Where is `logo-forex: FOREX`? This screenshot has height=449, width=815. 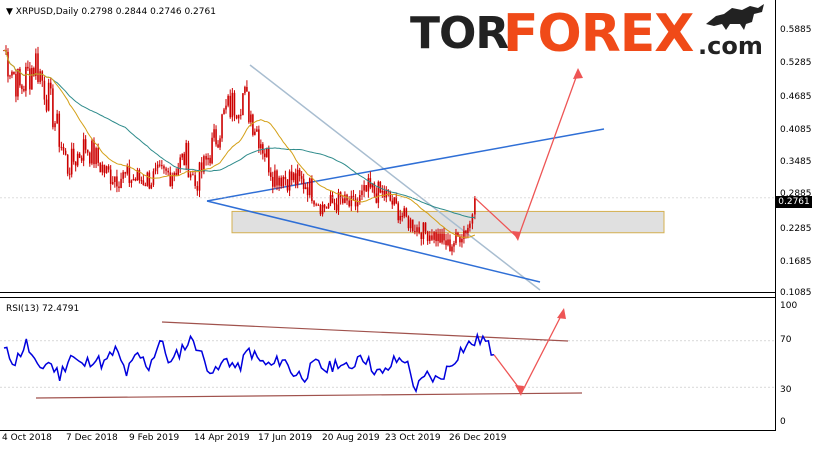
logo-forex: FOREX is located at coordinates (598, 34).